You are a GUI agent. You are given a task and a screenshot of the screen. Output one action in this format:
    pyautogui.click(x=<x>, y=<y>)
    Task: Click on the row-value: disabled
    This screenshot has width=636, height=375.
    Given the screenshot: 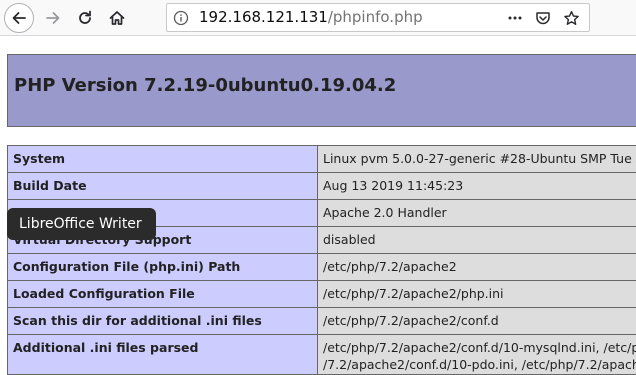 What is the action you would take?
    pyautogui.click(x=477, y=240)
    